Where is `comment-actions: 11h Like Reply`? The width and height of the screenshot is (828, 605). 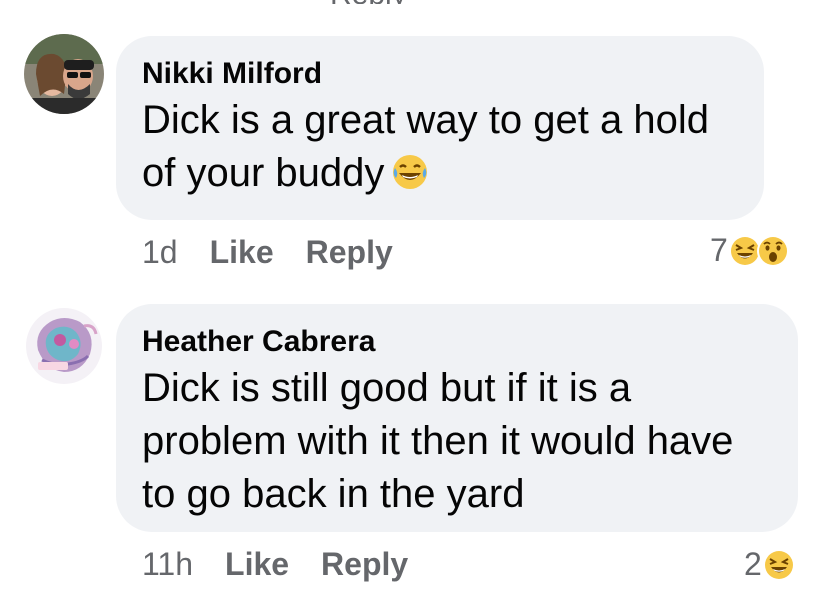 comment-actions: 11h Like Reply is located at coordinates (275, 564).